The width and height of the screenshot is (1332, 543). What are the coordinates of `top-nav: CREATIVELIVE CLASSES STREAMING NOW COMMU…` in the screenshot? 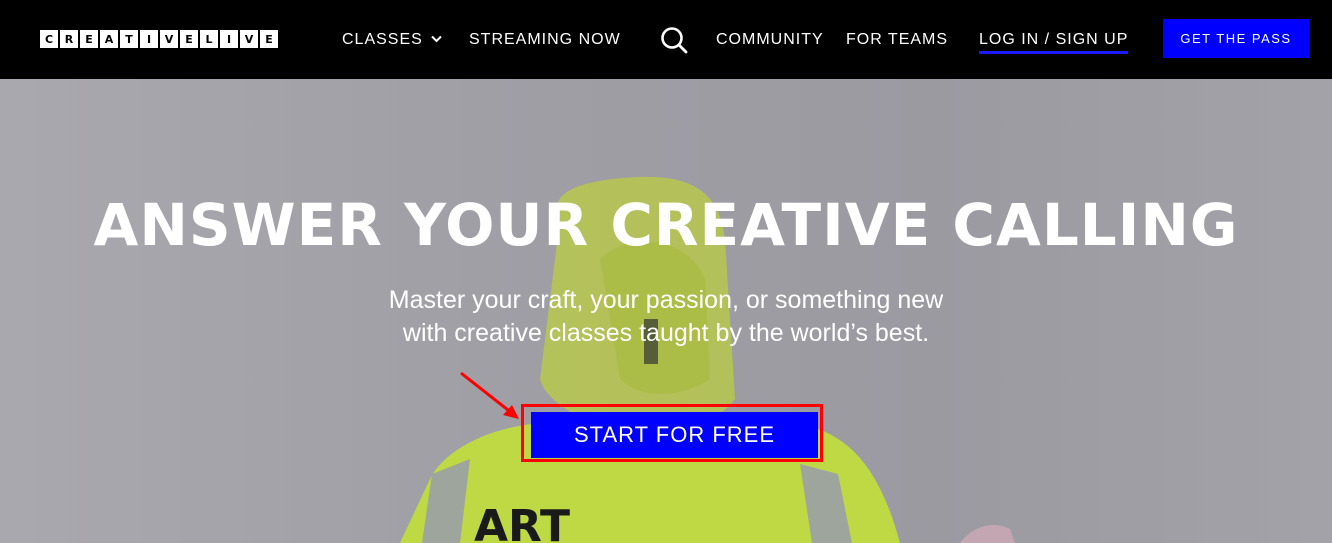 It's located at (666, 39).